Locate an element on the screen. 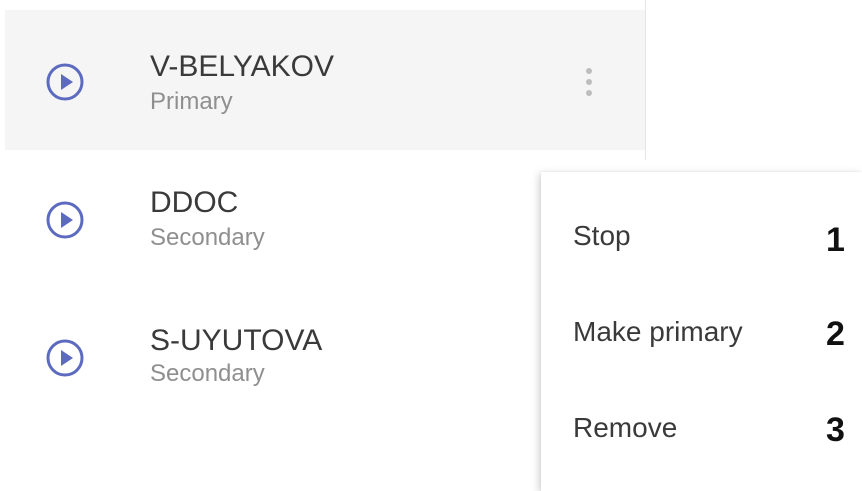 Image resolution: width=862 pixels, height=491 pixels. menu-item-number: 3 is located at coordinates (835, 430).